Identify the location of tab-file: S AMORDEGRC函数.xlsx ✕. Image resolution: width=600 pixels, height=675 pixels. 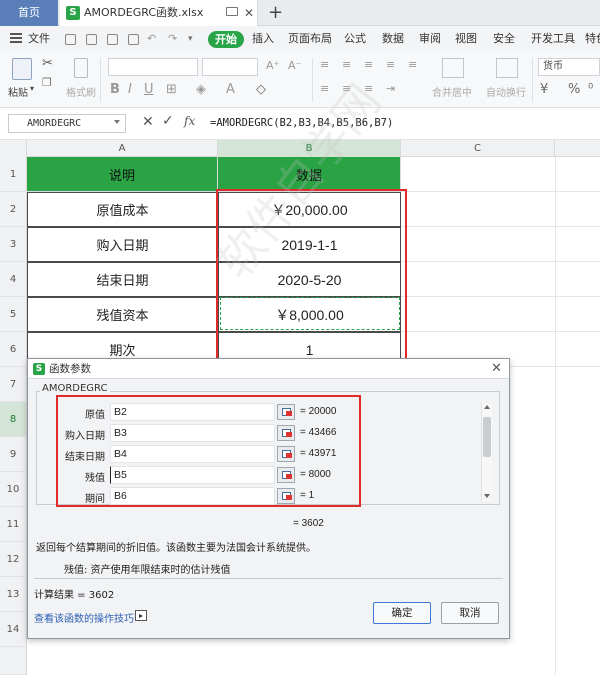
(159, 13).